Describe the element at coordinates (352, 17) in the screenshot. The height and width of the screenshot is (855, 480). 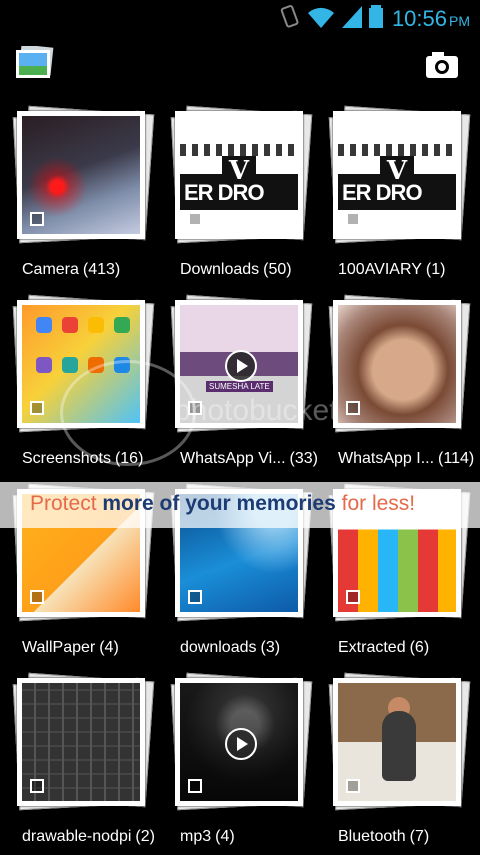
I see `signal-icon` at that location.